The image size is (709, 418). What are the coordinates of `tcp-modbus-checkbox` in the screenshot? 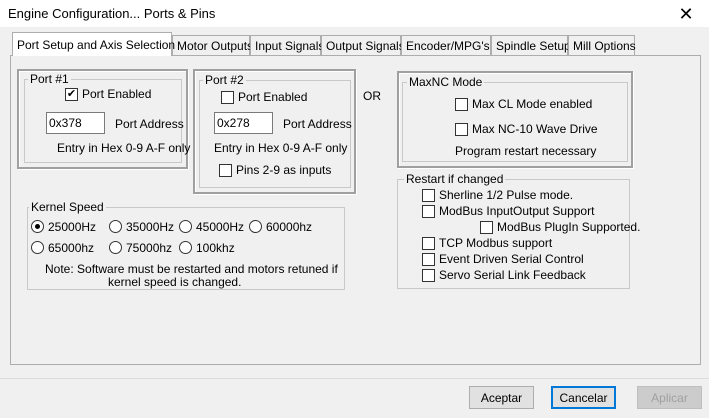 It's located at (428, 243).